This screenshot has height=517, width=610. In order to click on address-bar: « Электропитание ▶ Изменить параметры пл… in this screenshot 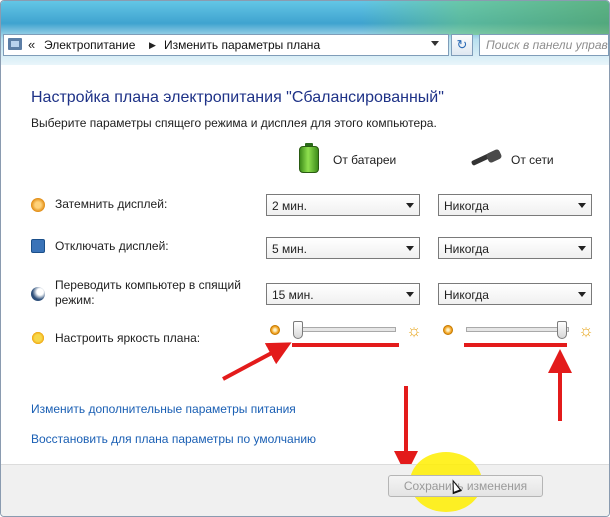, I will do `click(226, 45)`.